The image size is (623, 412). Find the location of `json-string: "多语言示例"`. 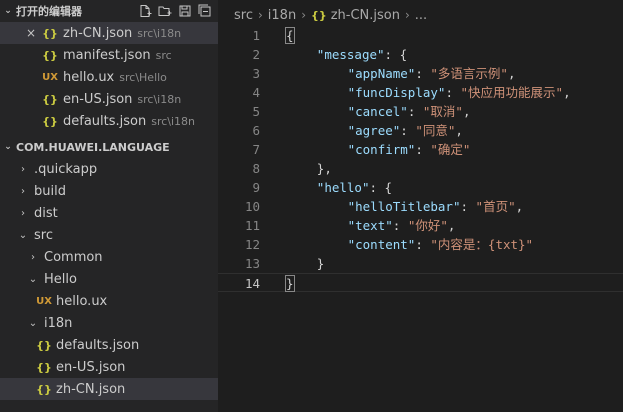

json-string: "多语言示例" is located at coordinates (469, 73).